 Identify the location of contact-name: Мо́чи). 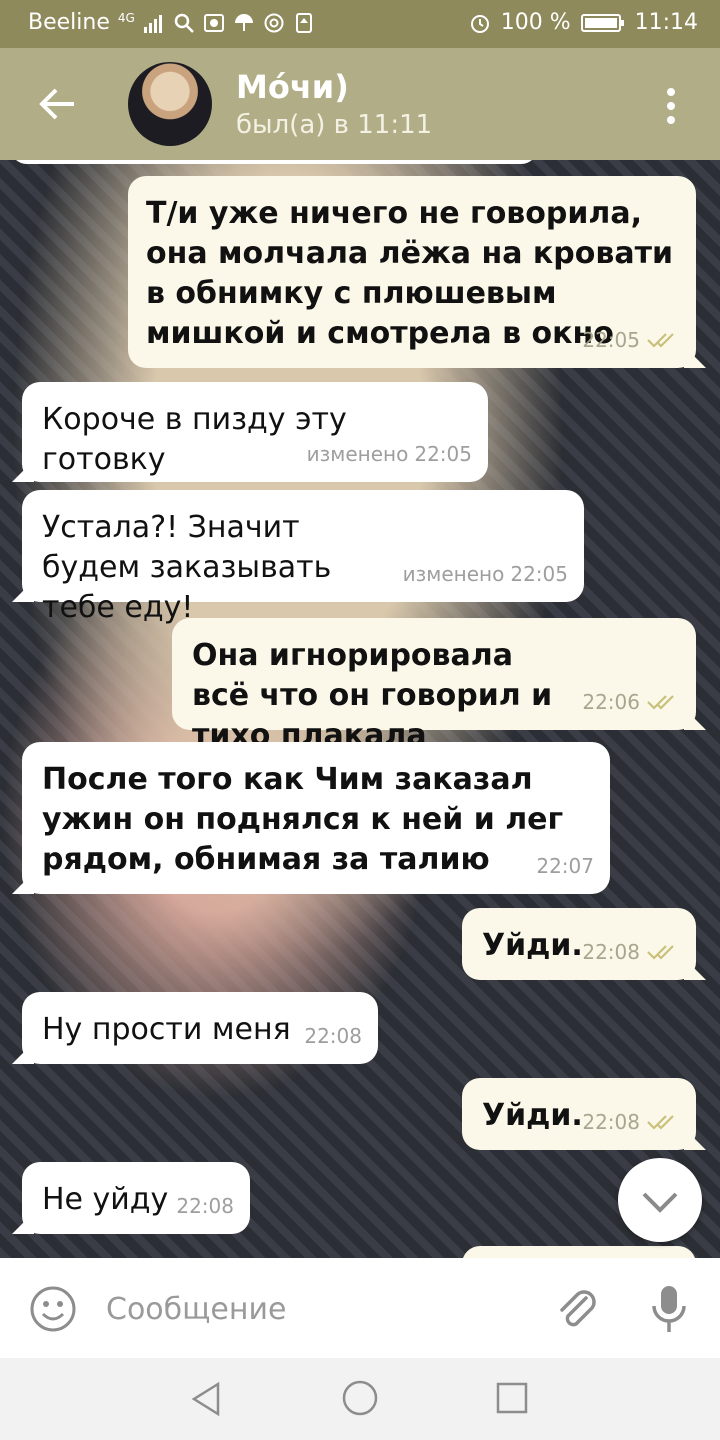
(292, 87).